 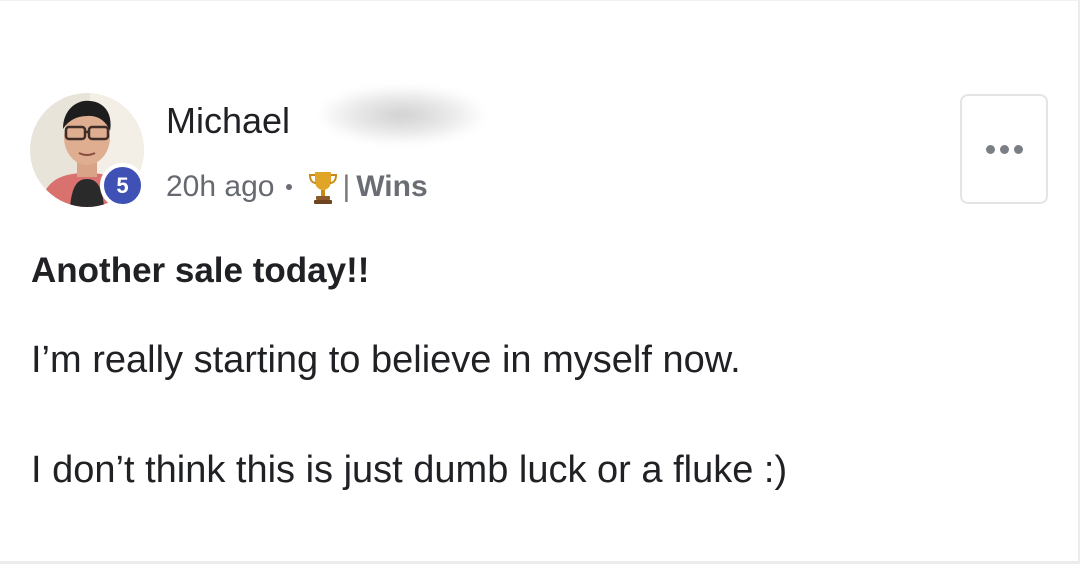 What do you see at coordinates (122, 185) in the screenshot?
I see `level-badge: 5` at bounding box center [122, 185].